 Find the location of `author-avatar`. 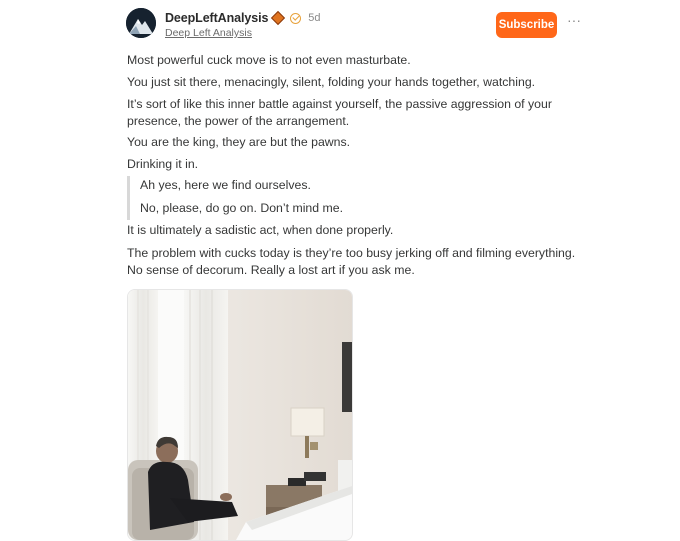

author-avatar is located at coordinates (141, 23).